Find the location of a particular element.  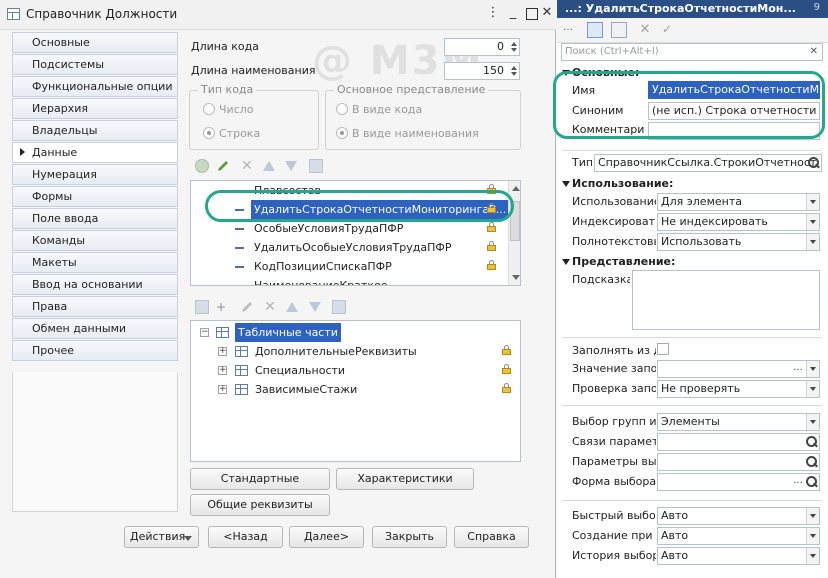

add-icon is located at coordinates (202, 166).